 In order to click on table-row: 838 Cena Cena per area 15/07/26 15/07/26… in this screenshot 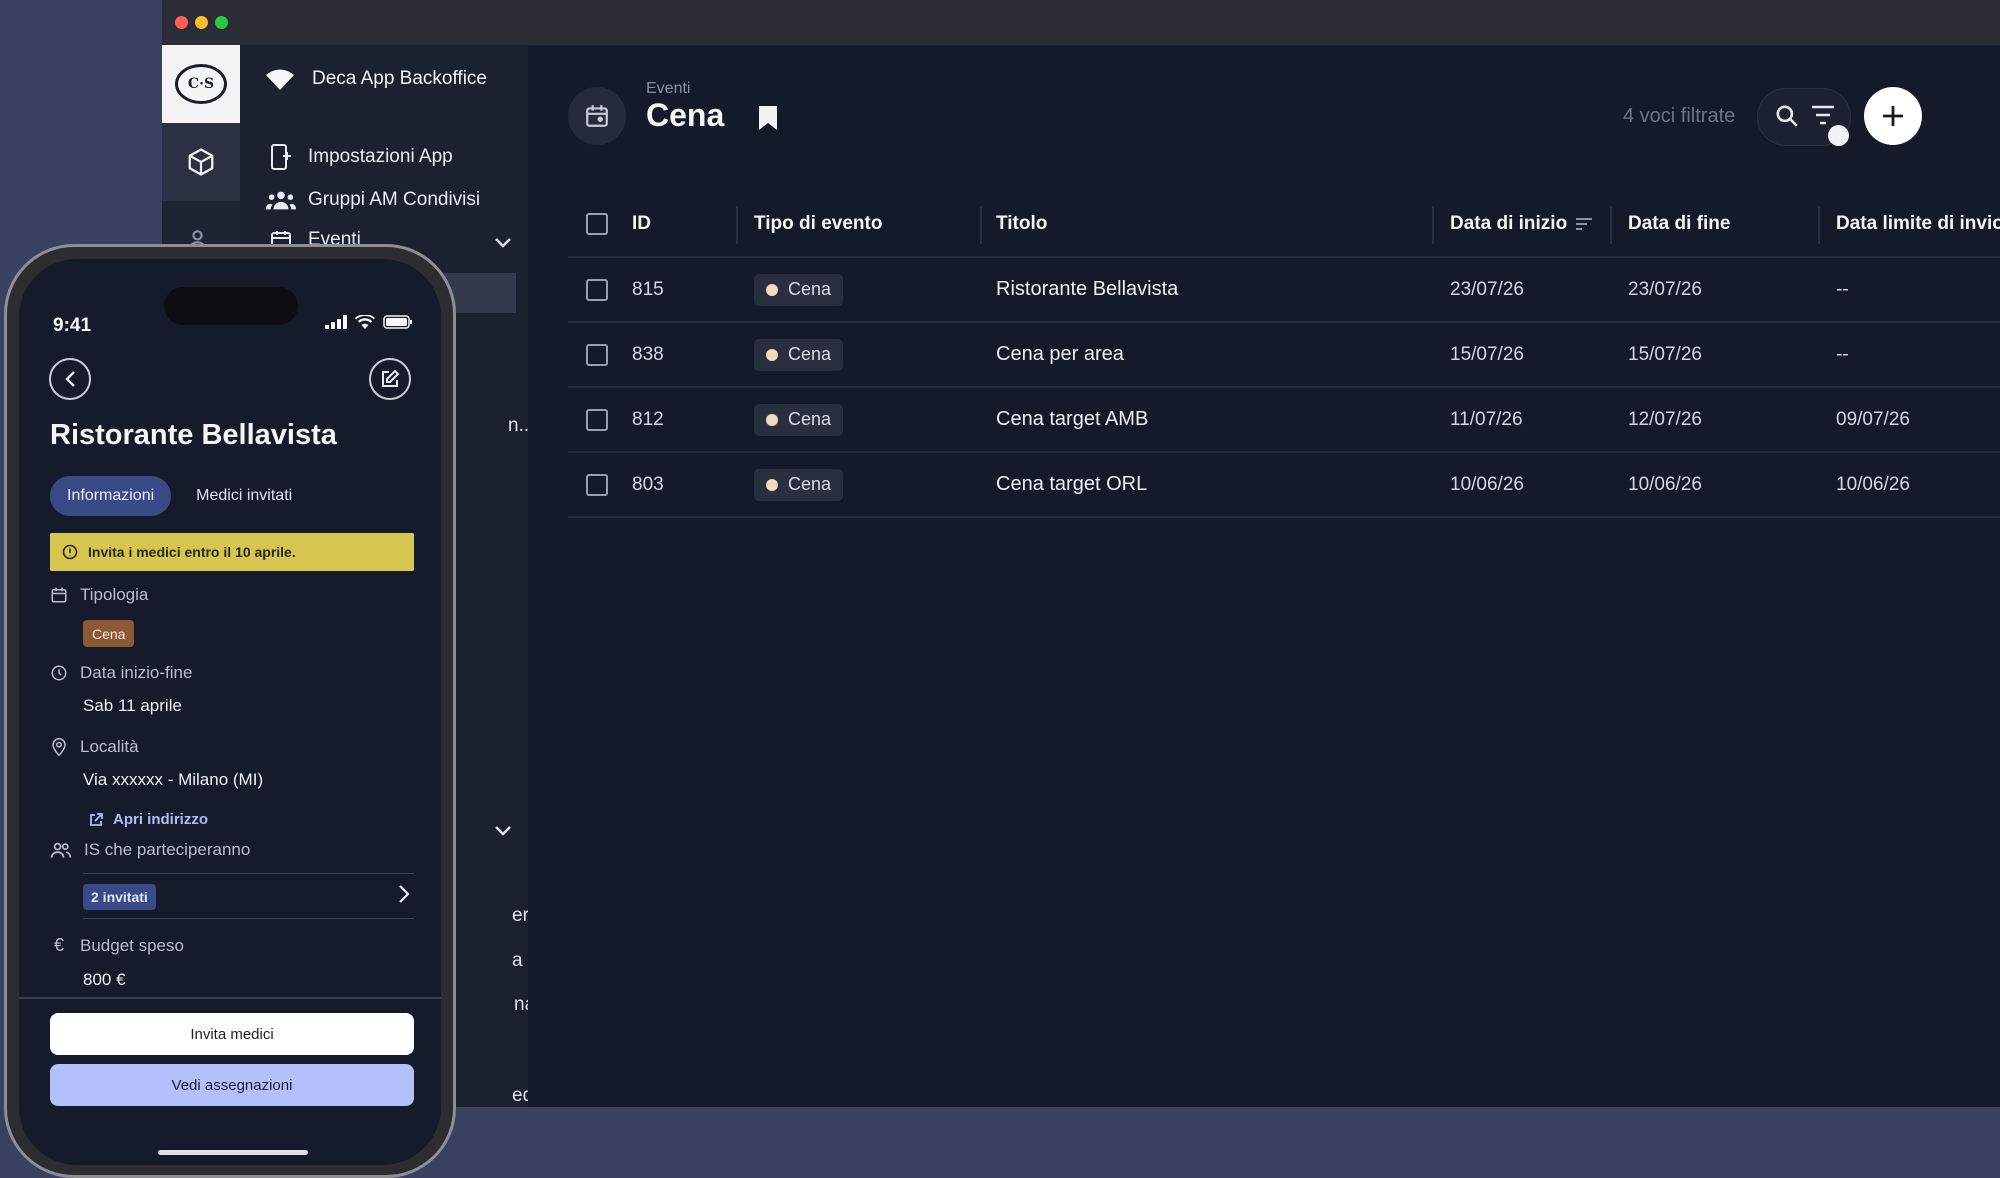, I will do `click(1284, 355)`.